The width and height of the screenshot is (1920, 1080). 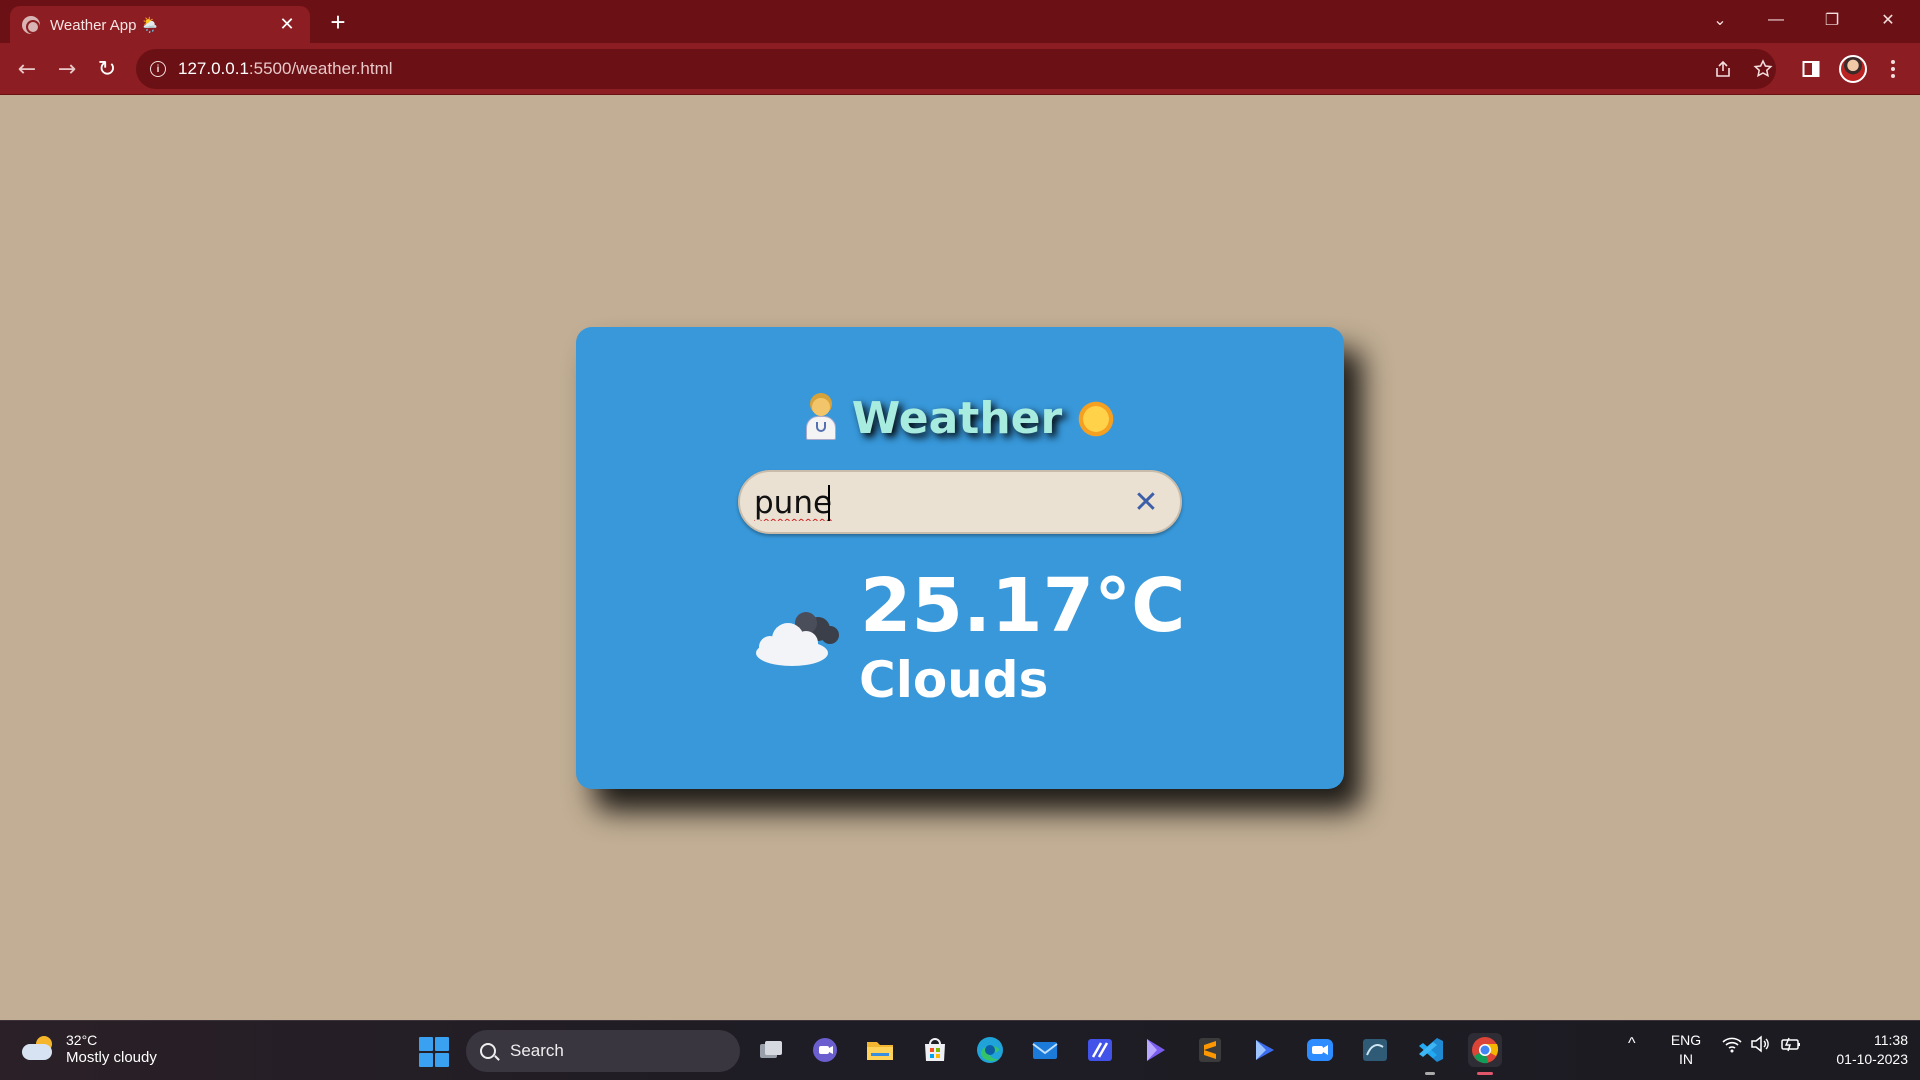 What do you see at coordinates (27, 69) in the screenshot?
I see `back-button: ←` at bounding box center [27, 69].